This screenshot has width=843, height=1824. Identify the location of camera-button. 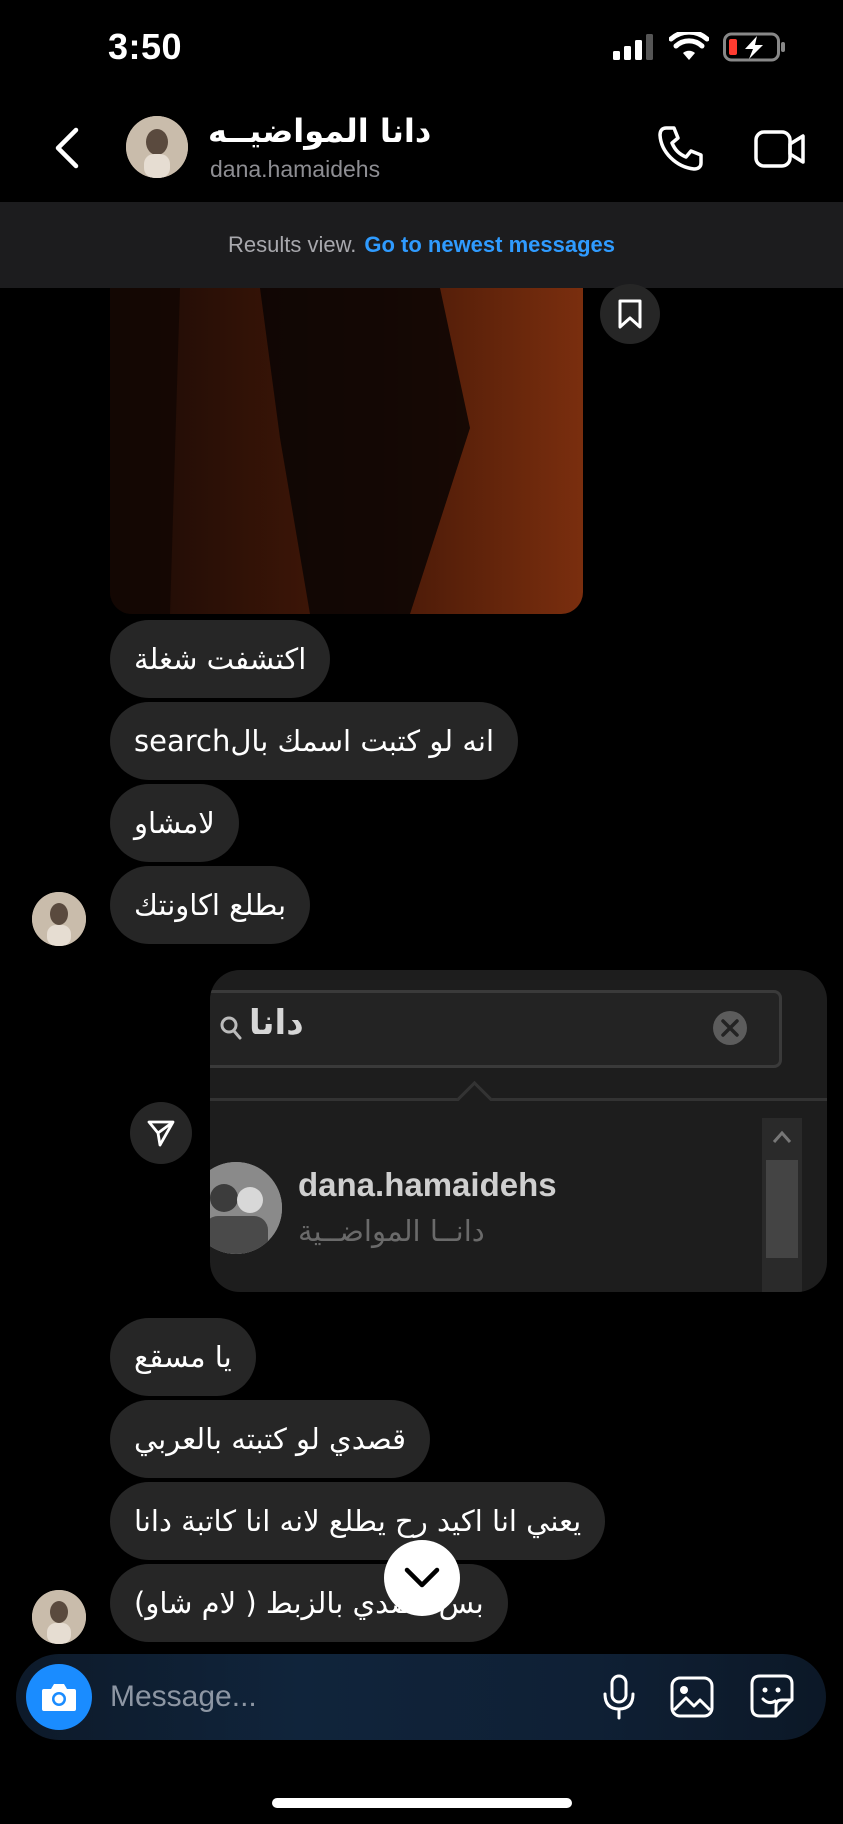
(59, 1697).